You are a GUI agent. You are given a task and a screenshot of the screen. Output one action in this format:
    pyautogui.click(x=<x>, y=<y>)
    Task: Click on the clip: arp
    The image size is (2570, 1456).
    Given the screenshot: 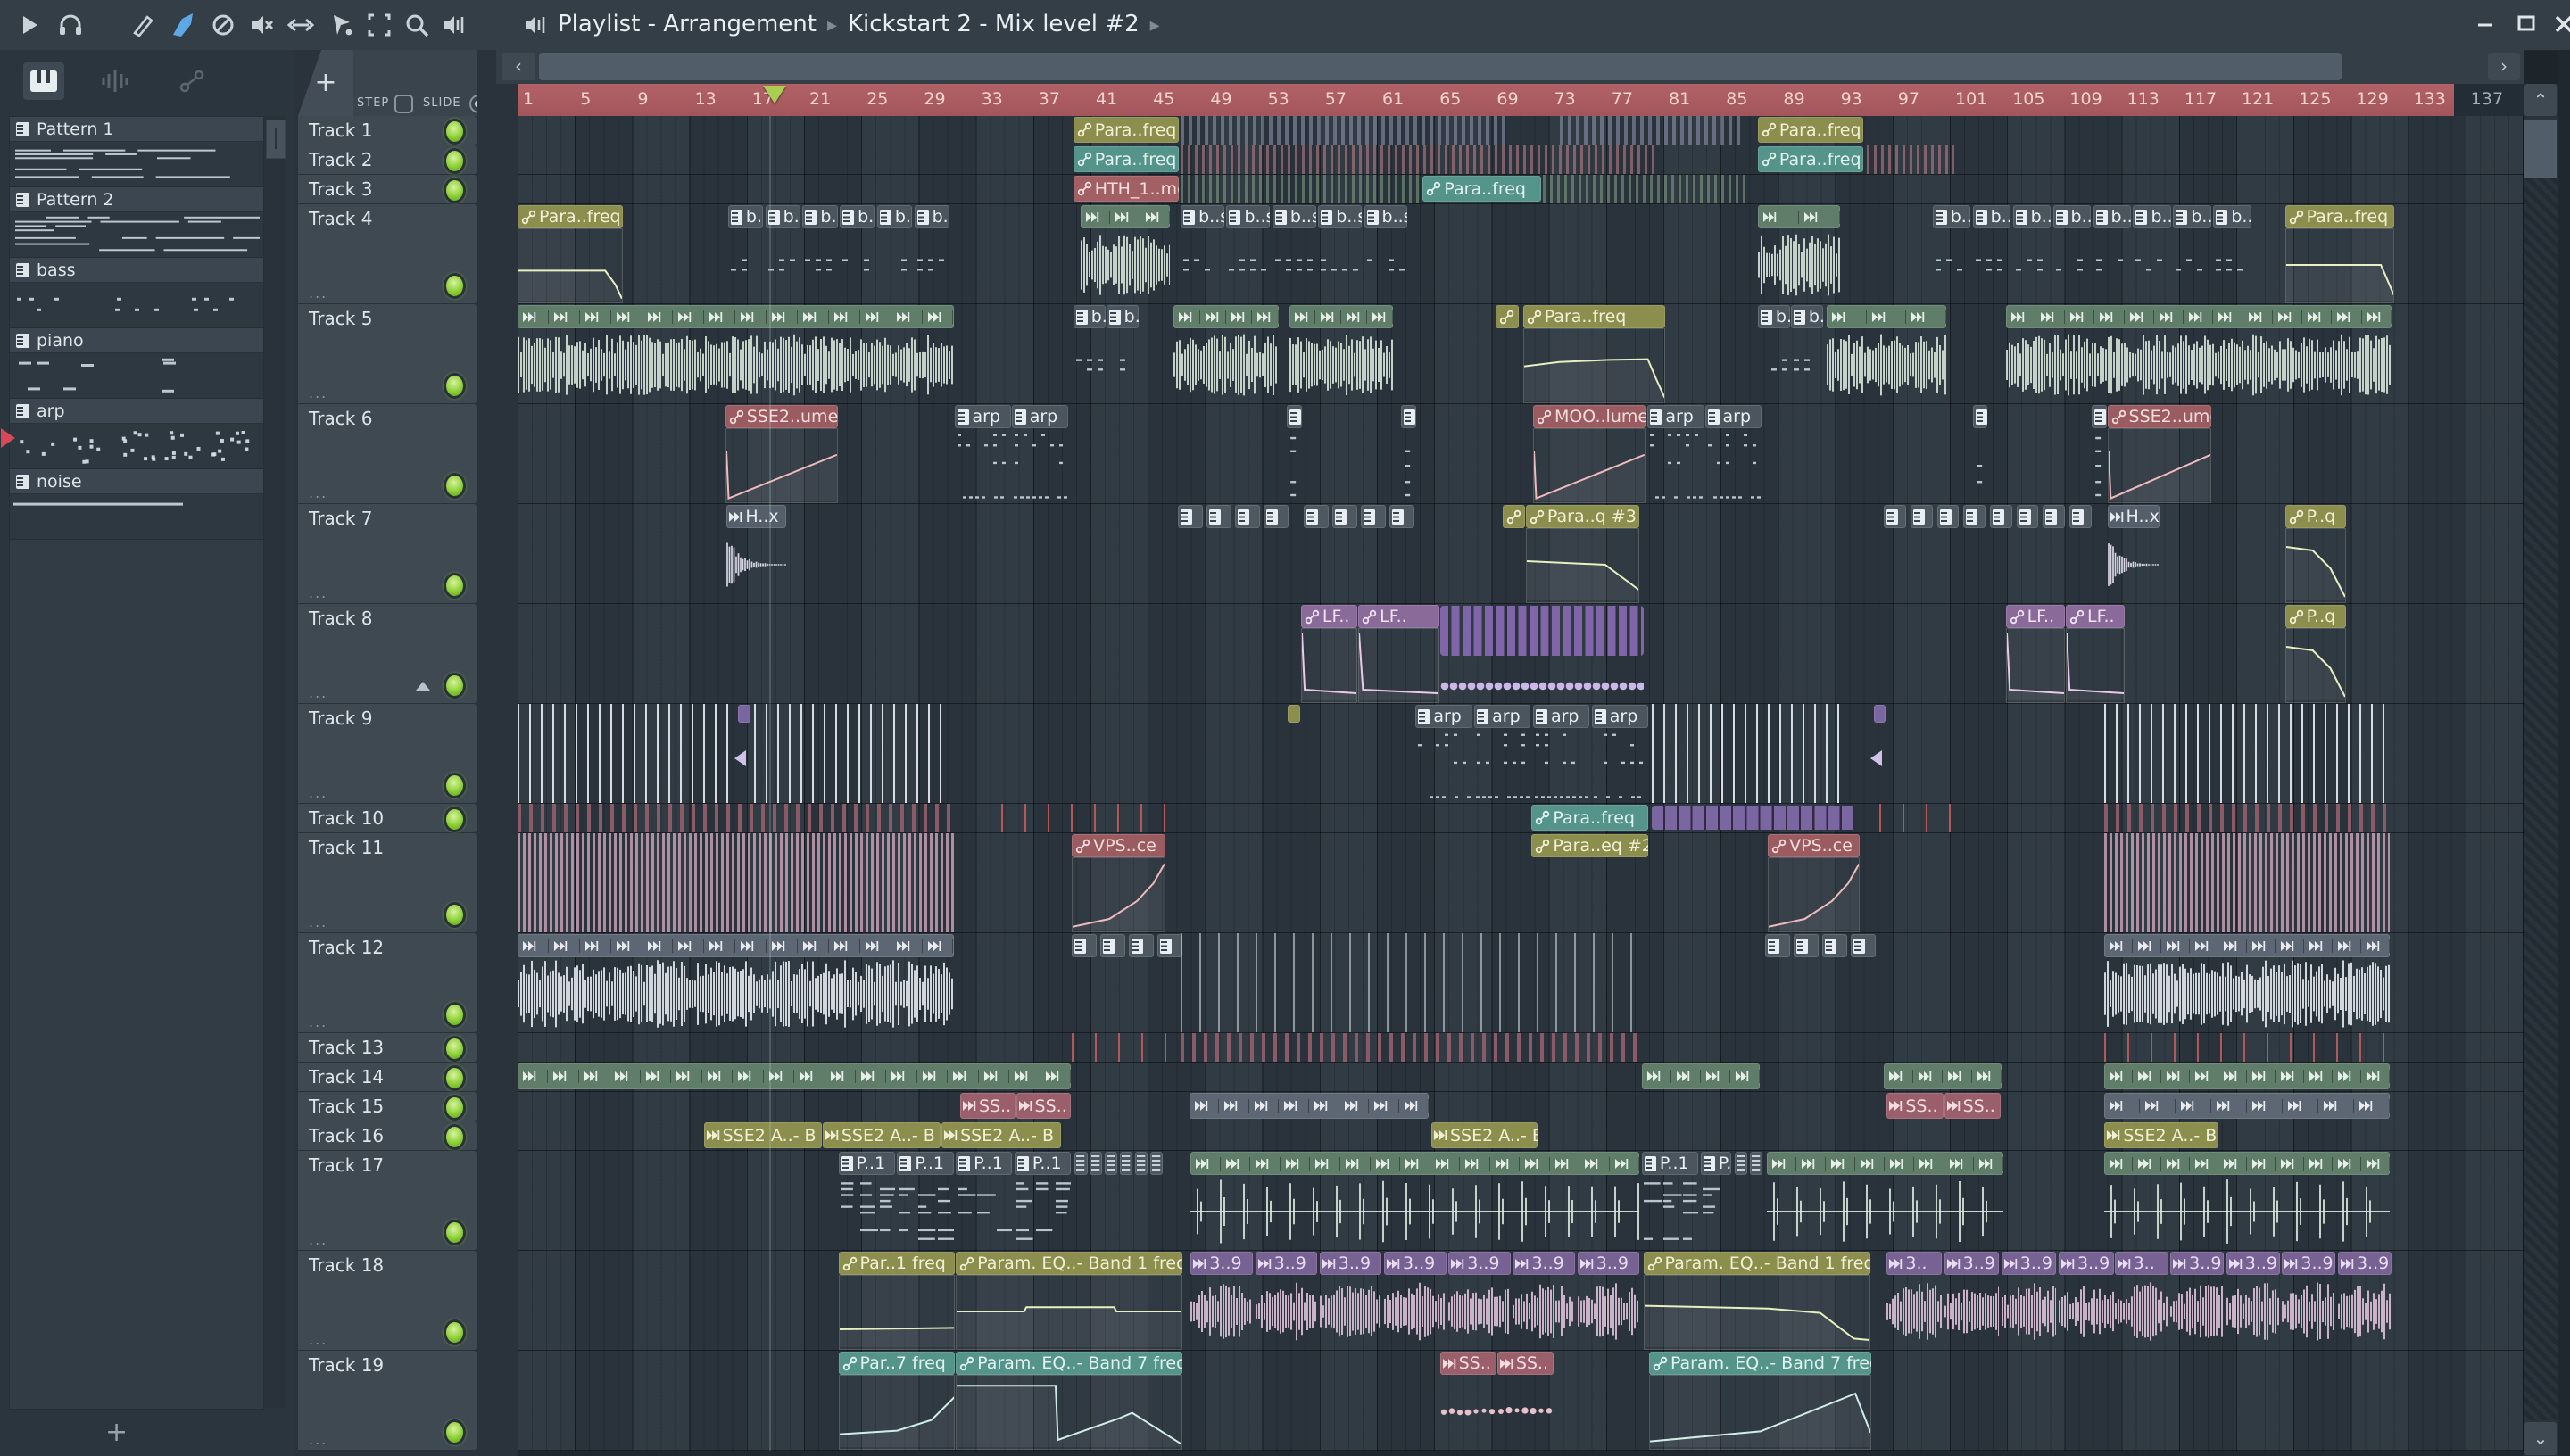 What is the action you would take?
    pyautogui.click(x=1040, y=454)
    